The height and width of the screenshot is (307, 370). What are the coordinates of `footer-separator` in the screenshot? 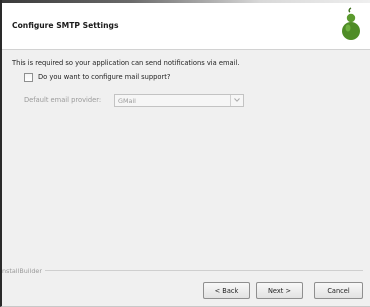 It's located at (204, 270).